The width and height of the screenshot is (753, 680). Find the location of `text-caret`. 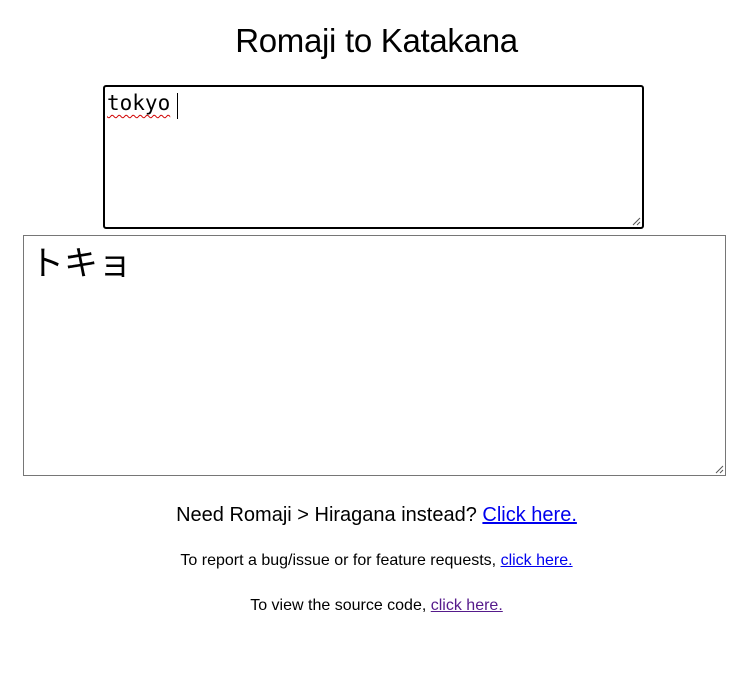

text-caret is located at coordinates (177, 106).